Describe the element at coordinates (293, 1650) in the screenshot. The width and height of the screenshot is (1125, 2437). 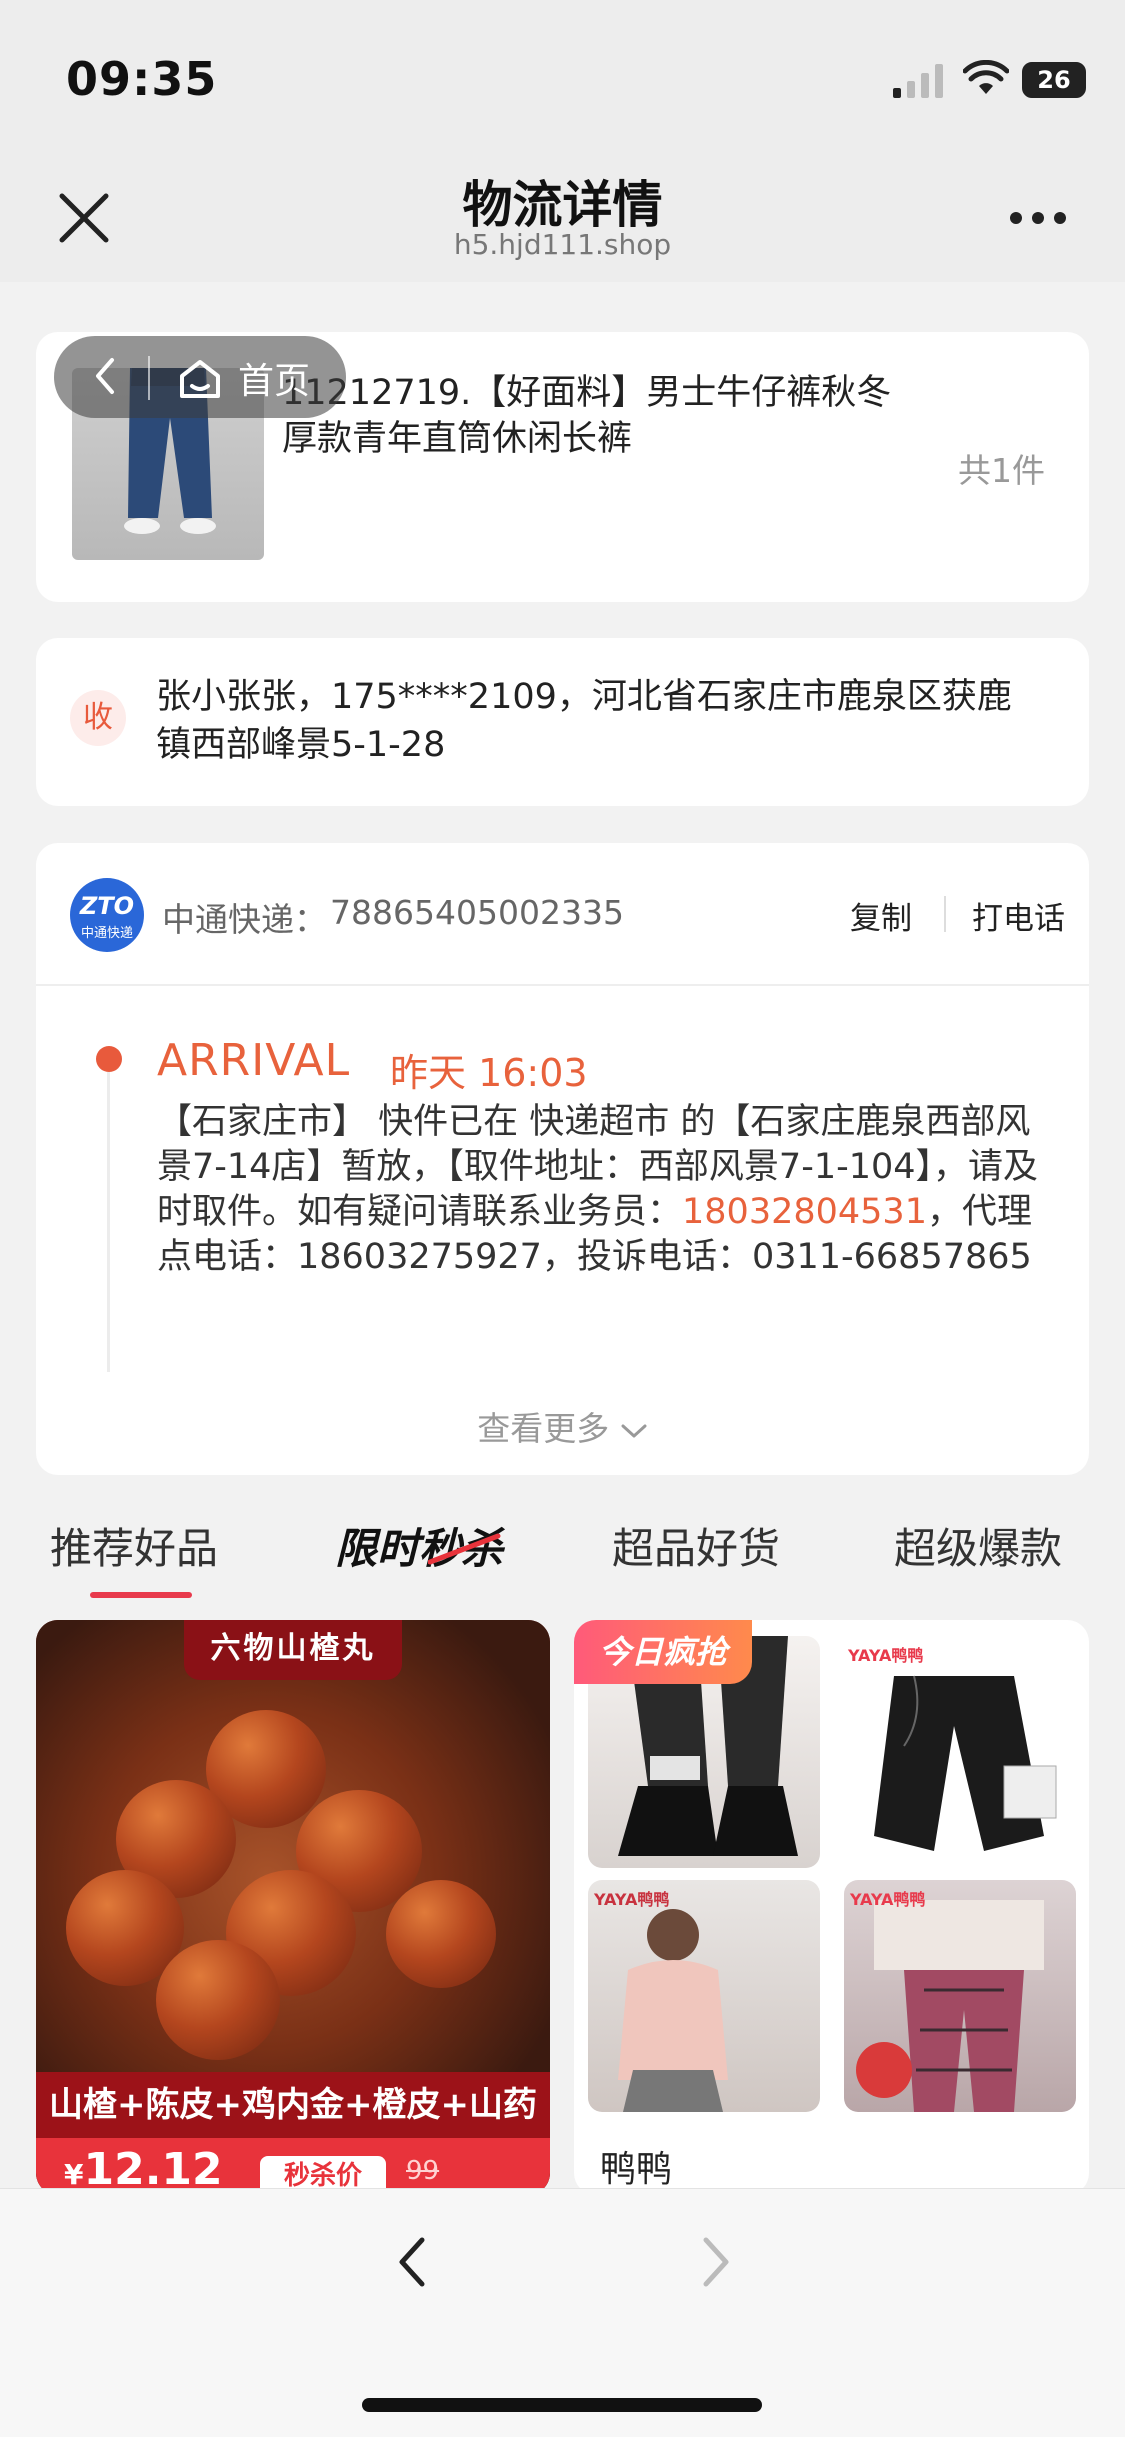
I see `promo-banner: 六物山楂丸` at that location.